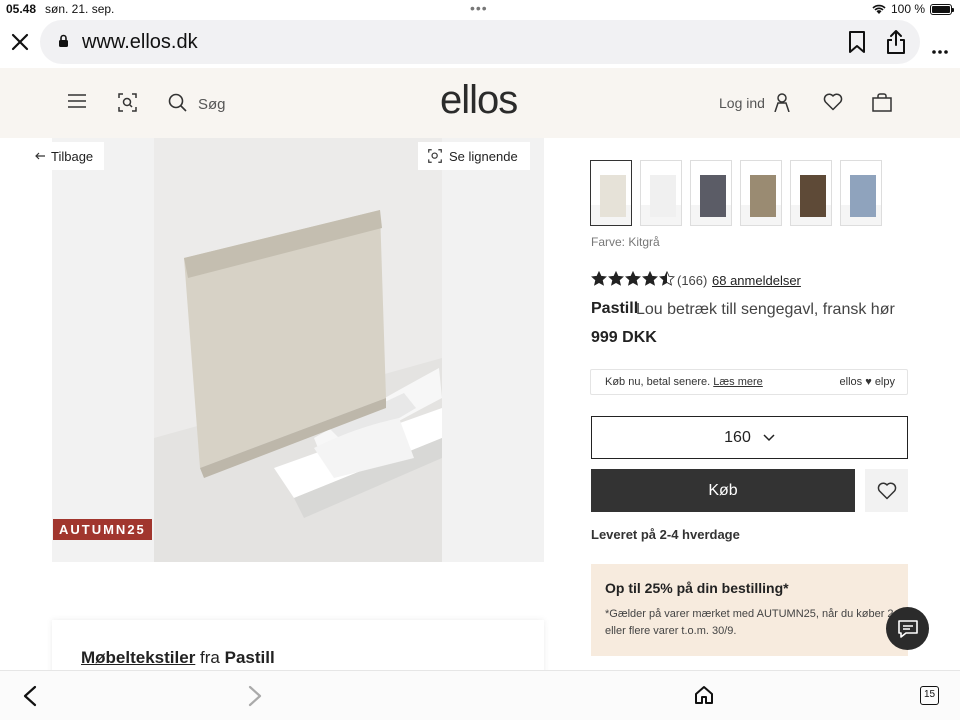 This screenshot has height=720, width=960. Describe the element at coordinates (63, 40) in the screenshot. I see `lock-icon` at that location.